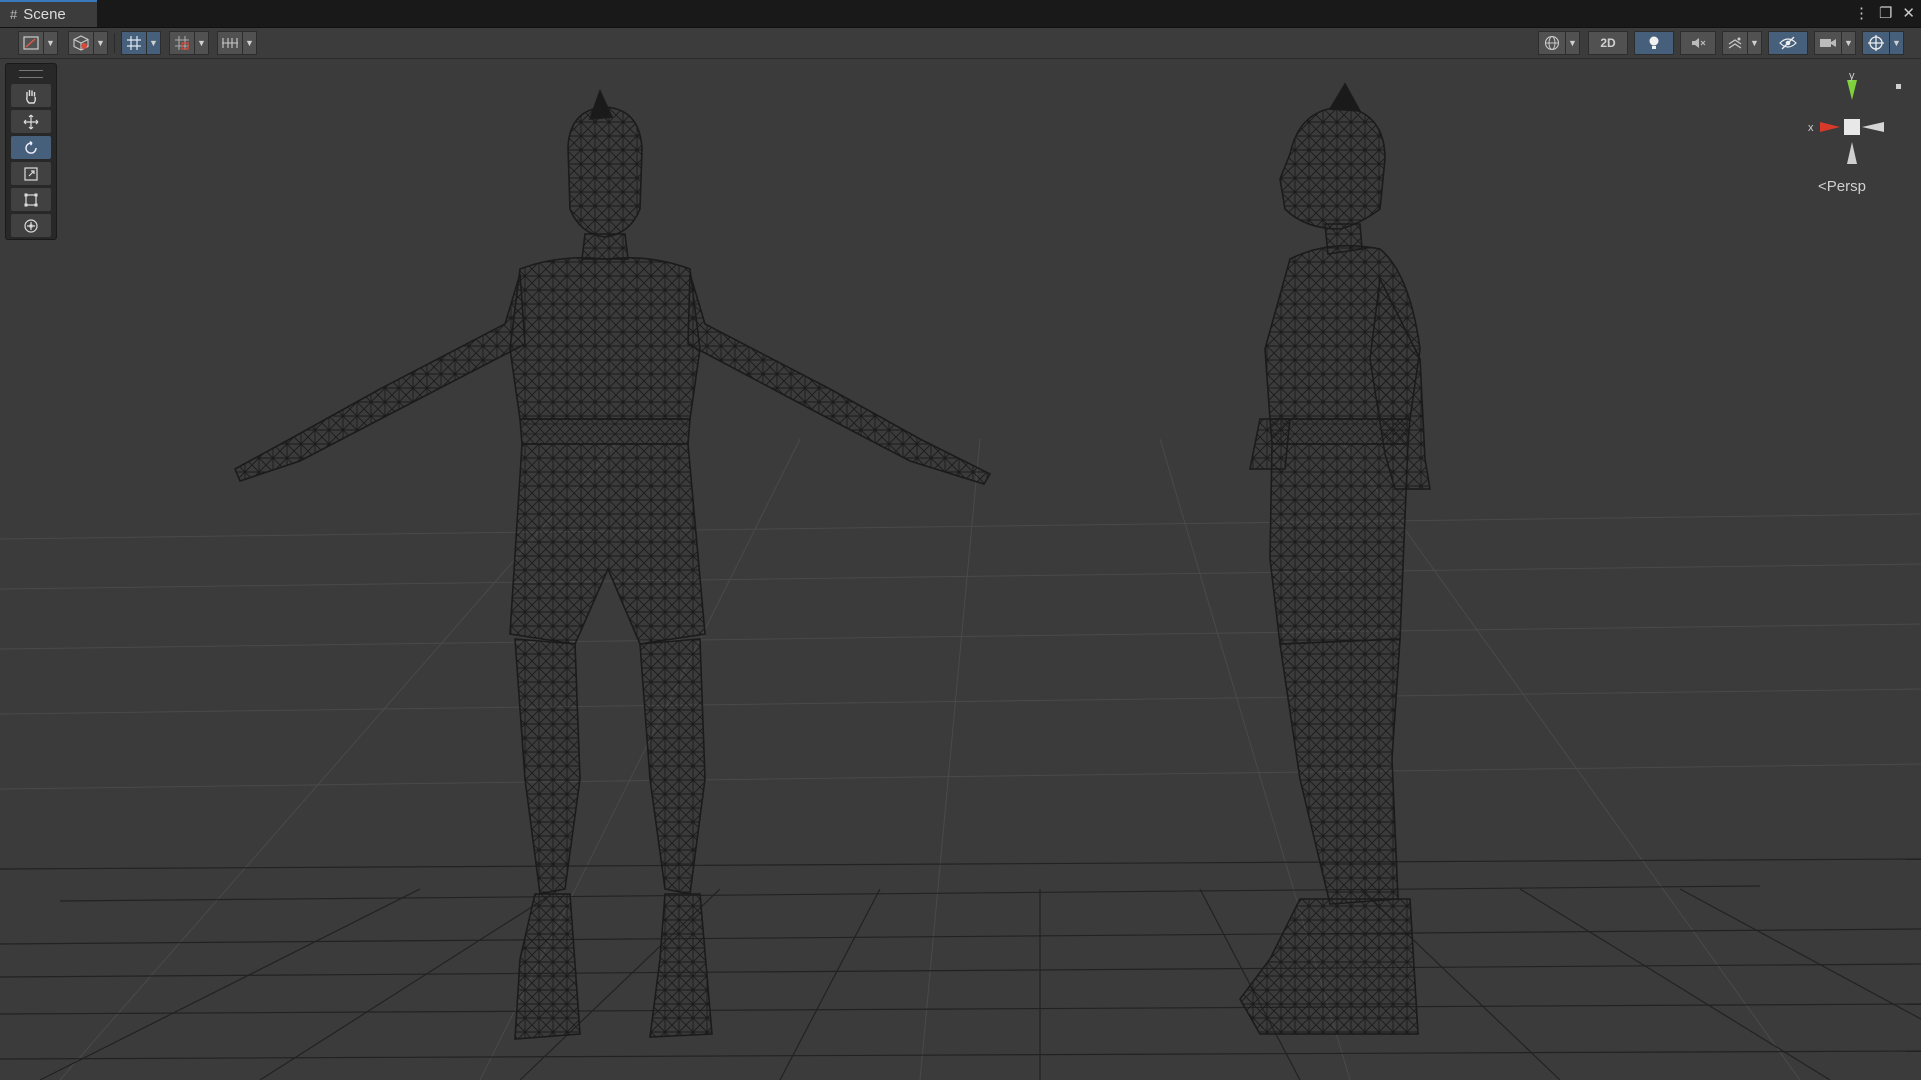 Image resolution: width=1921 pixels, height=1080 pixels. What do you see at coordinates (1849, 43) in the screenshot?
I see `camera-dropdown: ▼` at bounding box center [1849, 43].